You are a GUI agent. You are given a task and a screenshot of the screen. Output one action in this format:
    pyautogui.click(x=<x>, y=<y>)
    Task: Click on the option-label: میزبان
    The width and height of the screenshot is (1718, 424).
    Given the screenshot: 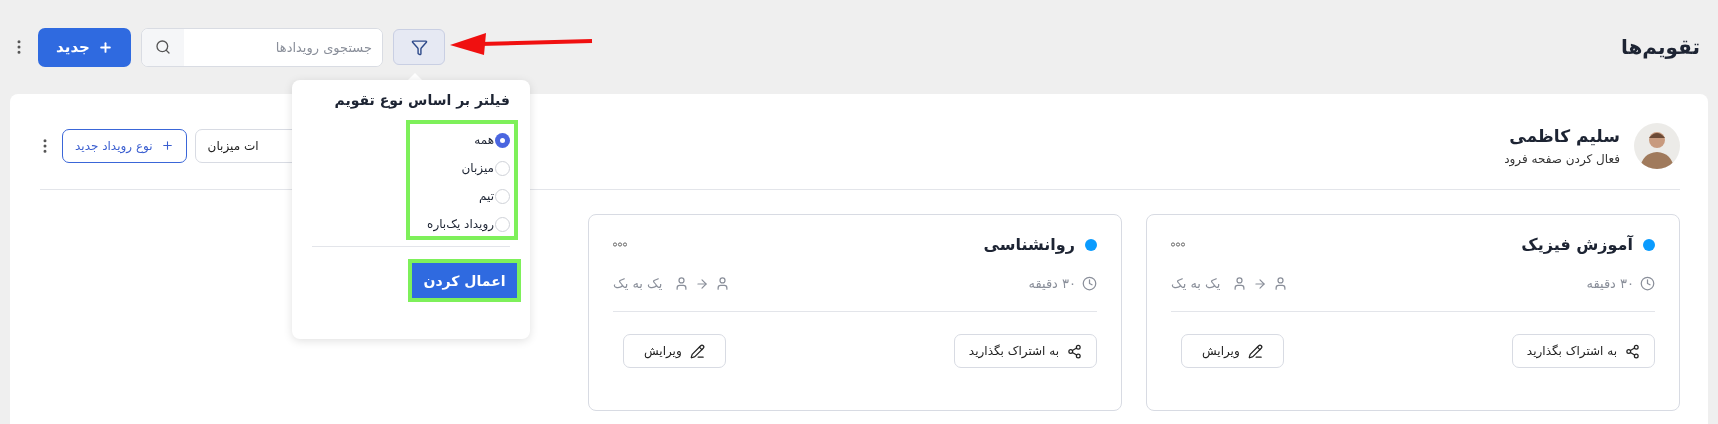 What is the action you would take?
    pyautogui.click(x=477, y=168)
    